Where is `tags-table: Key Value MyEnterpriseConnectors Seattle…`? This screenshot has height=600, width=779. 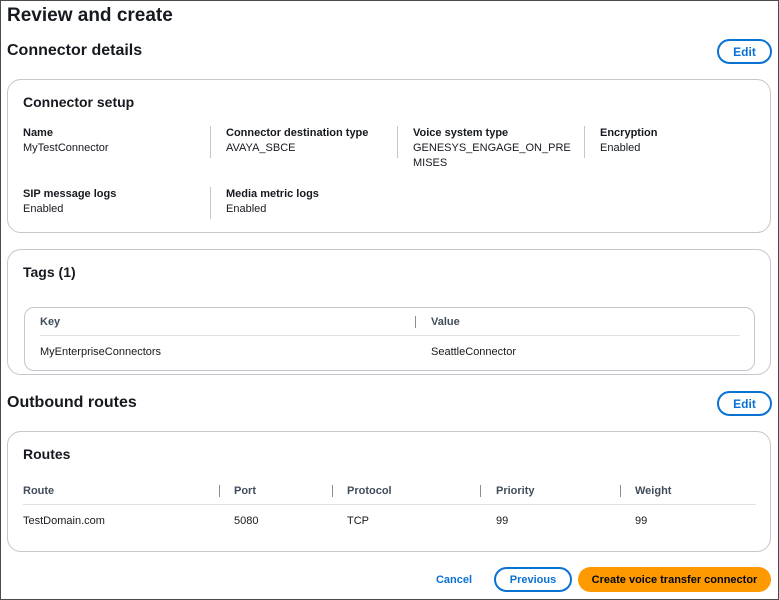
tags-table: Key Value MyEnterpriseConnectors Seattle… is located at coordinates (389, 339).